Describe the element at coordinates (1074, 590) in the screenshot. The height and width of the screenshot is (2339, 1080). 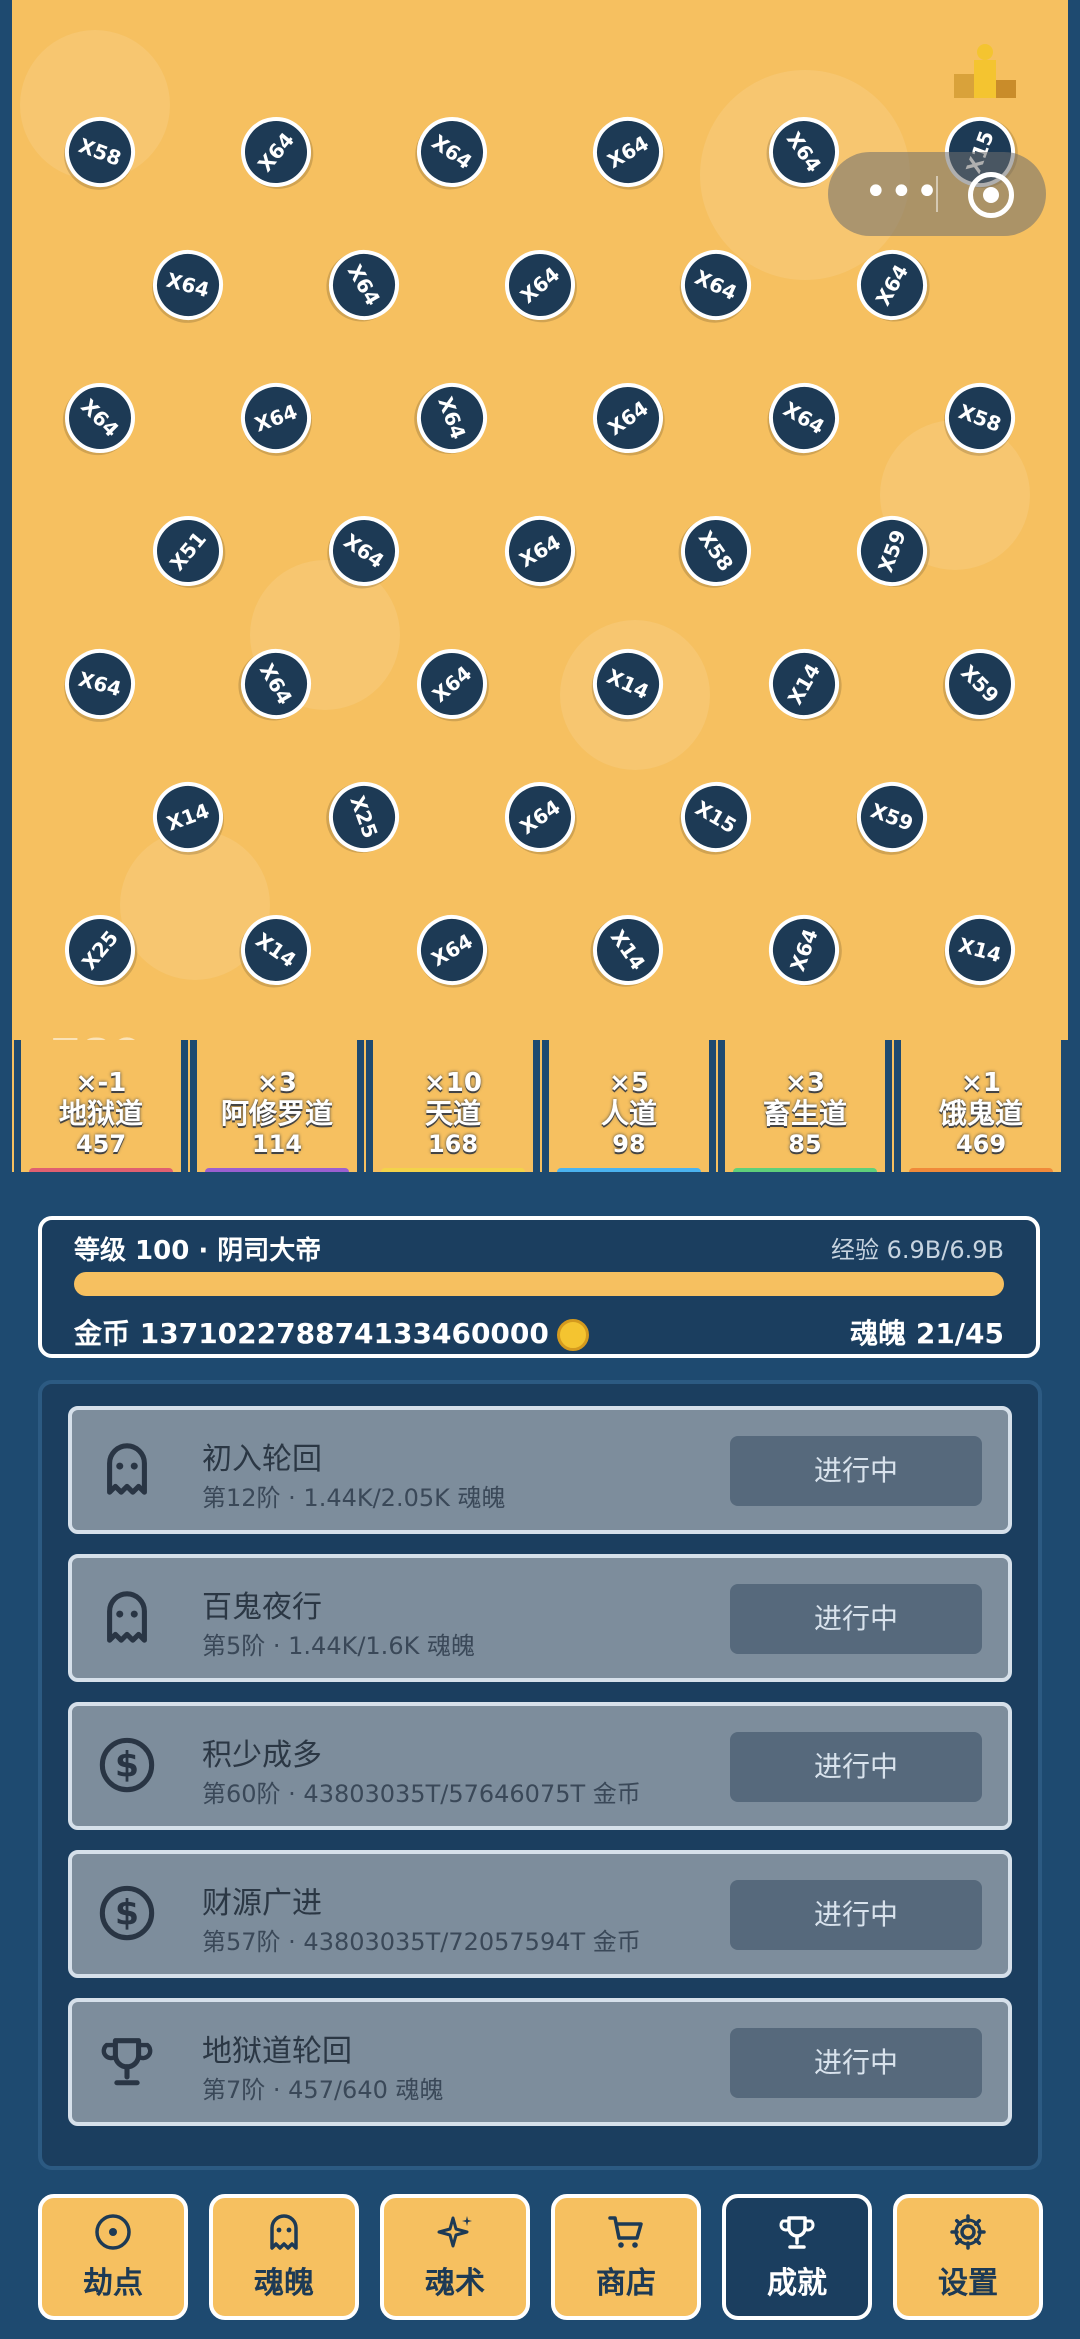
I see `board-right-wall` at that location.